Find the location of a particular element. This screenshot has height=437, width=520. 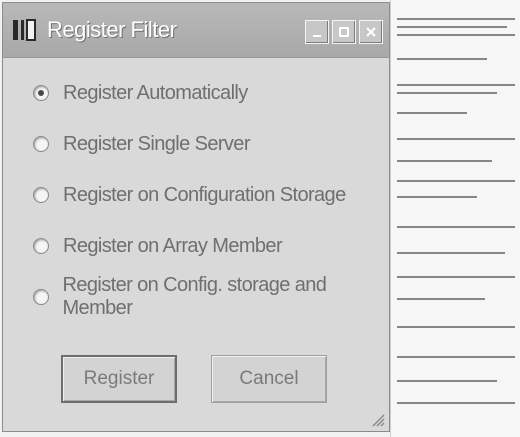

window-controls is located at coordinates (344, 32).